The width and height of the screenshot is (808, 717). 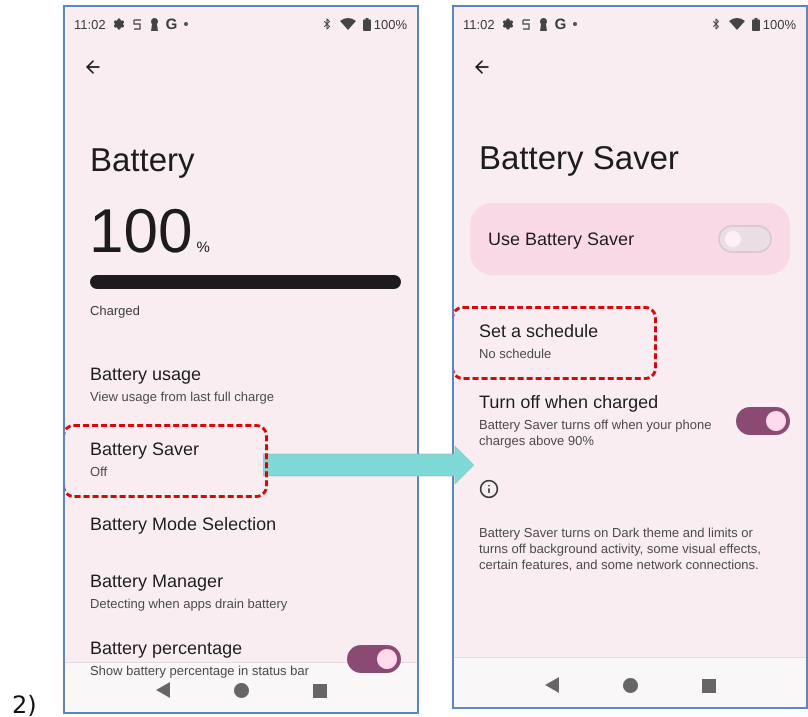 What do you see at coordinates (595, 433) in the screenshot?
I see `setting-summary: Battery Saver turns off when your phone charges above 90%` at bounding box center [595, 433].